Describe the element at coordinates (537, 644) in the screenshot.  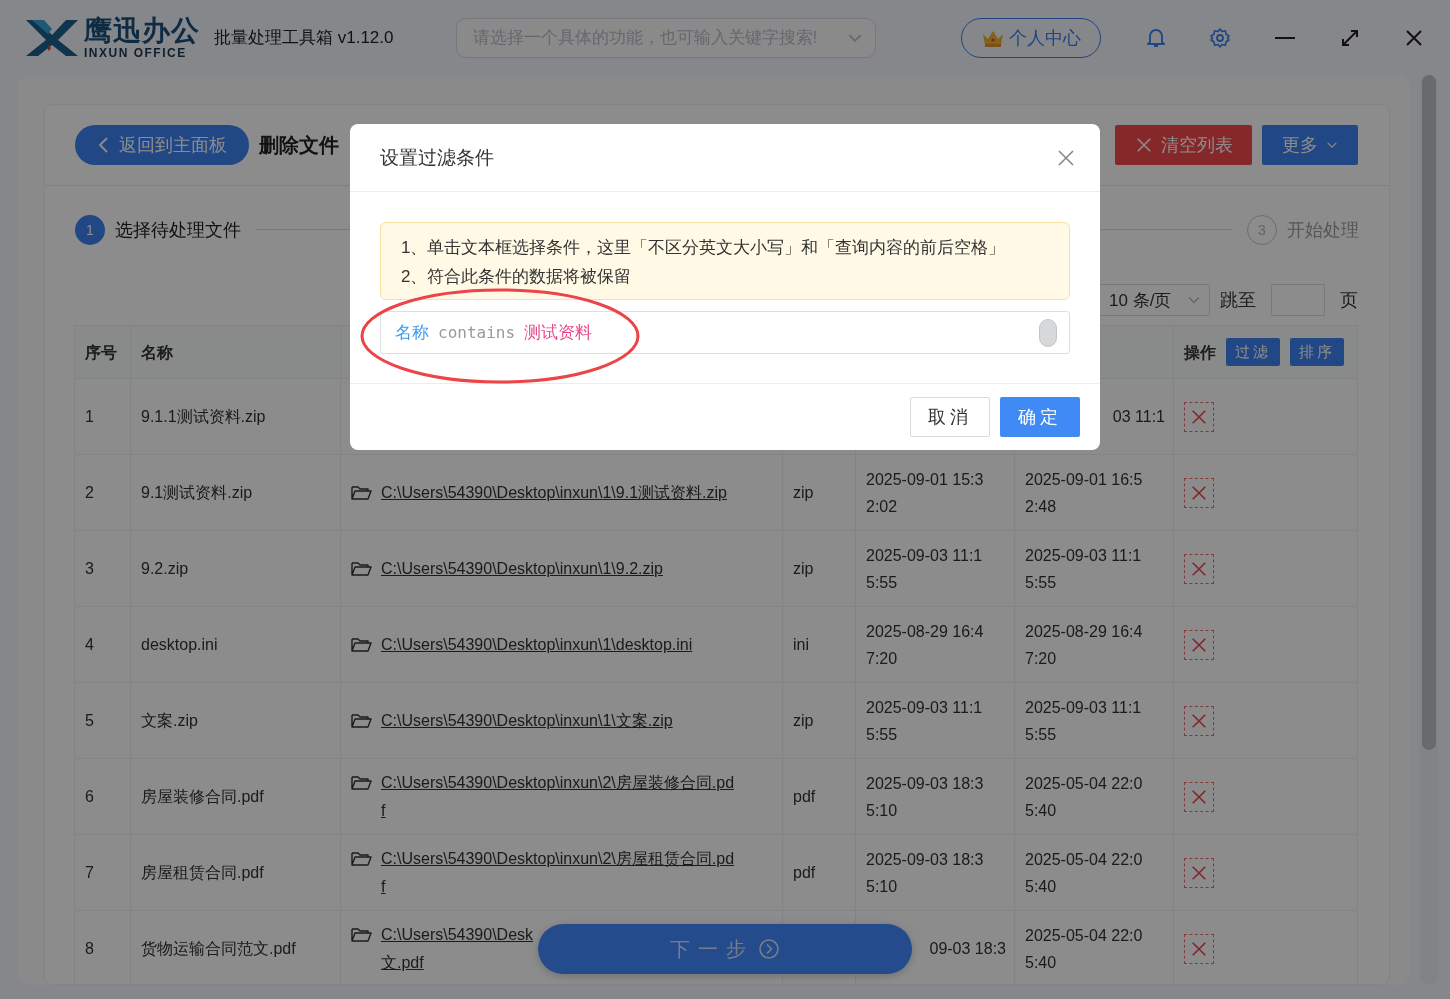
I see `file-path-link: C:\Users\54390\Desktop\inxun\1\desktop.ini` at that location.